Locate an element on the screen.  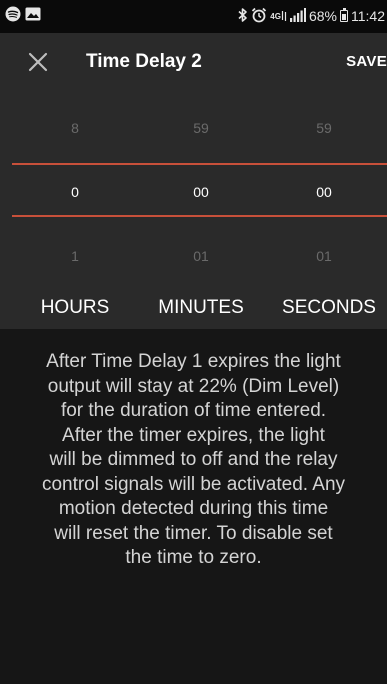
hours-below-value: 1 is located at coordinates (75, 256).